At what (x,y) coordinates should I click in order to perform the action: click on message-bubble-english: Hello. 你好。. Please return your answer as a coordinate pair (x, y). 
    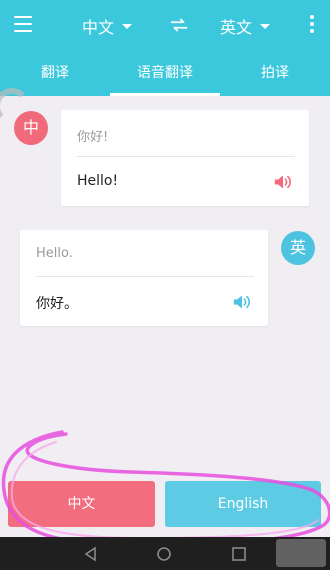
    Looking at the image, I should click on (144, 278).